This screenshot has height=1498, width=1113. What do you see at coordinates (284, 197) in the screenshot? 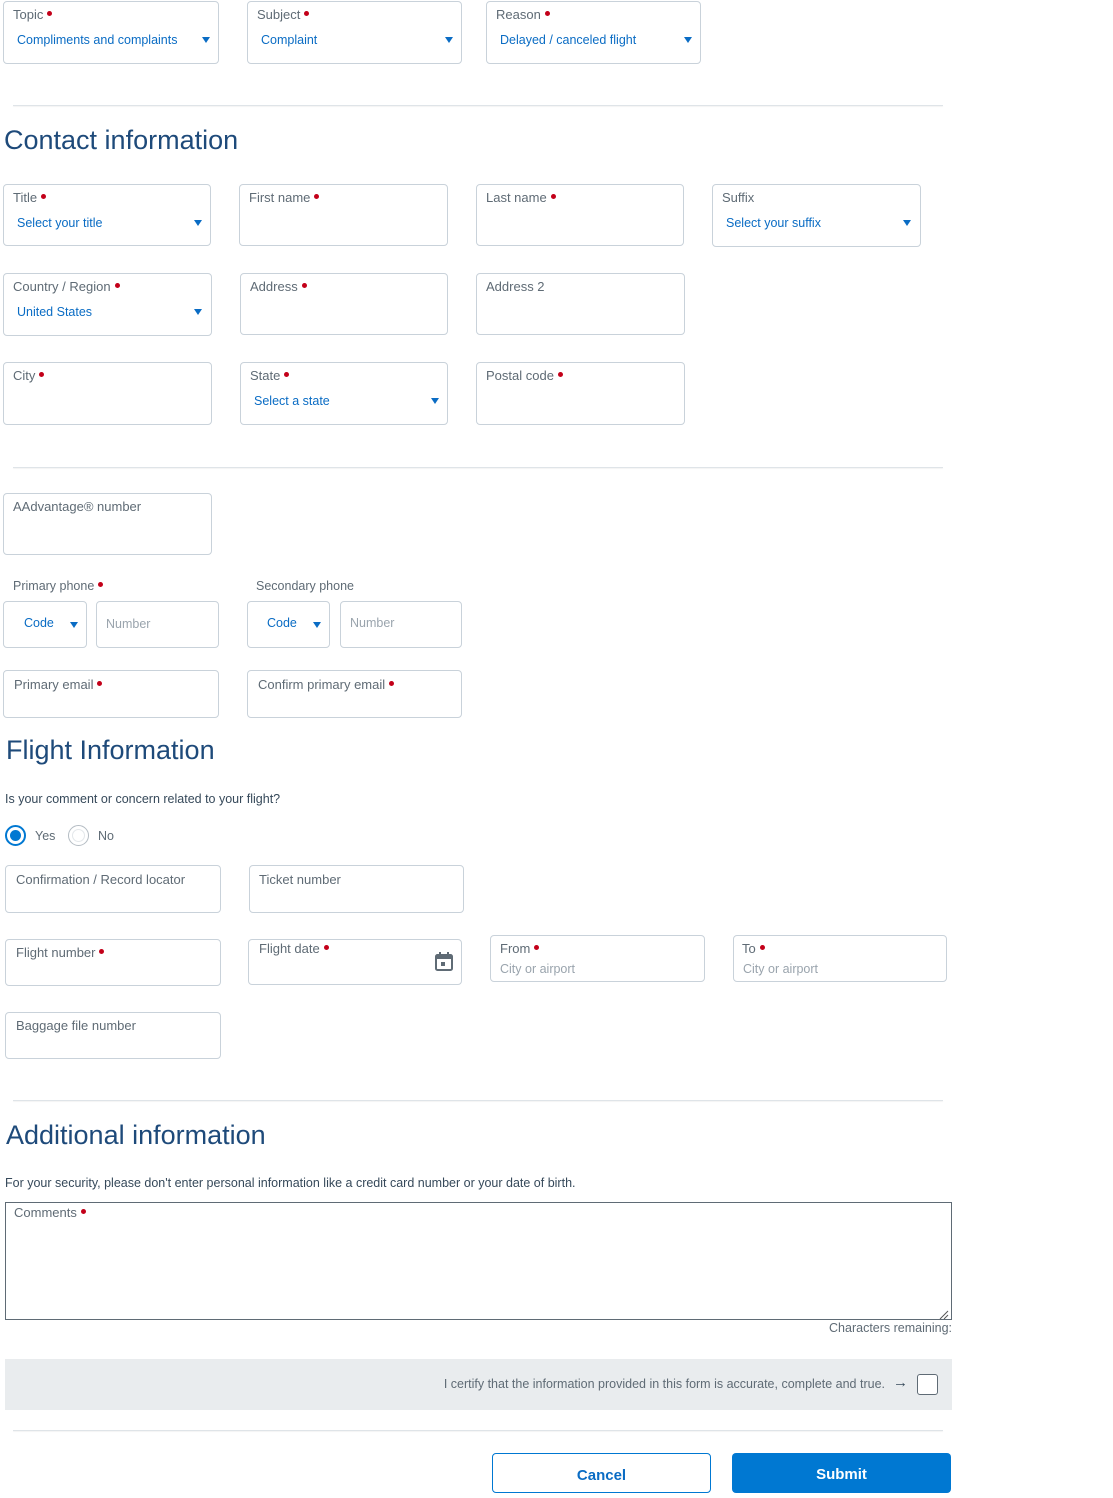
I see `first-name-label: First name` at bounding box center [284, 197].